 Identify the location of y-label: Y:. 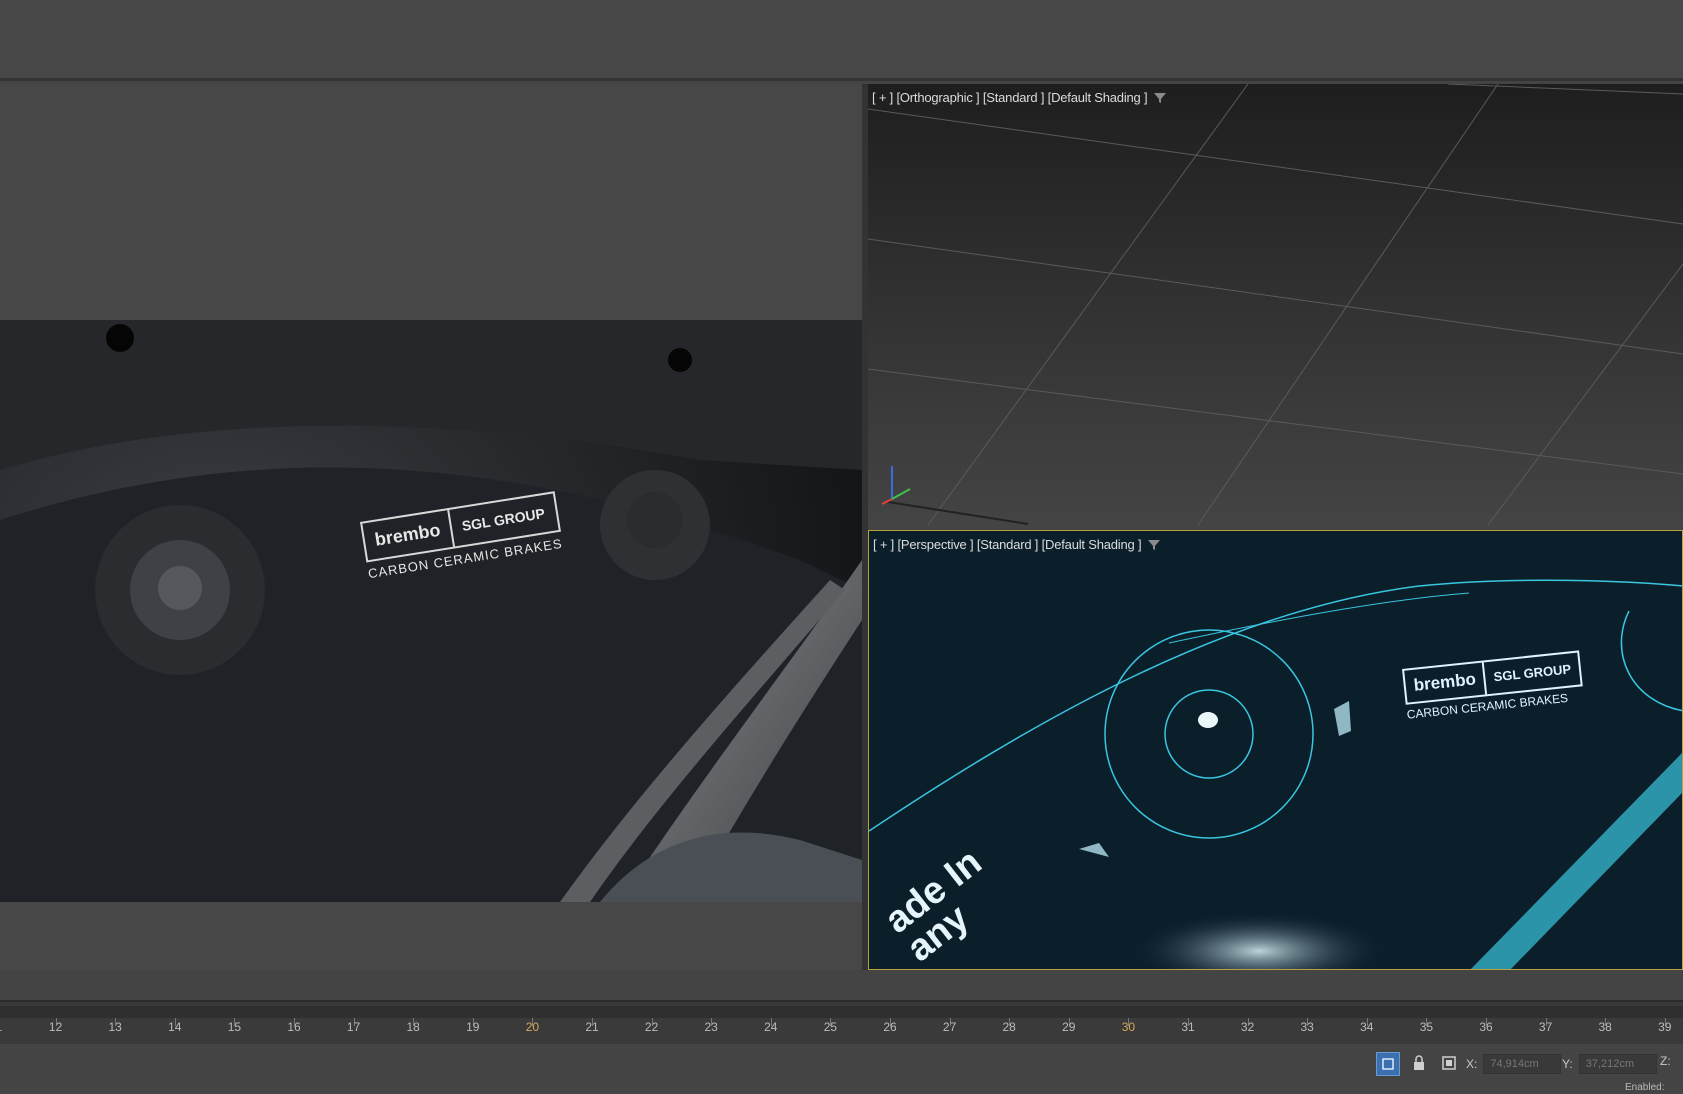
(1567, 1064).